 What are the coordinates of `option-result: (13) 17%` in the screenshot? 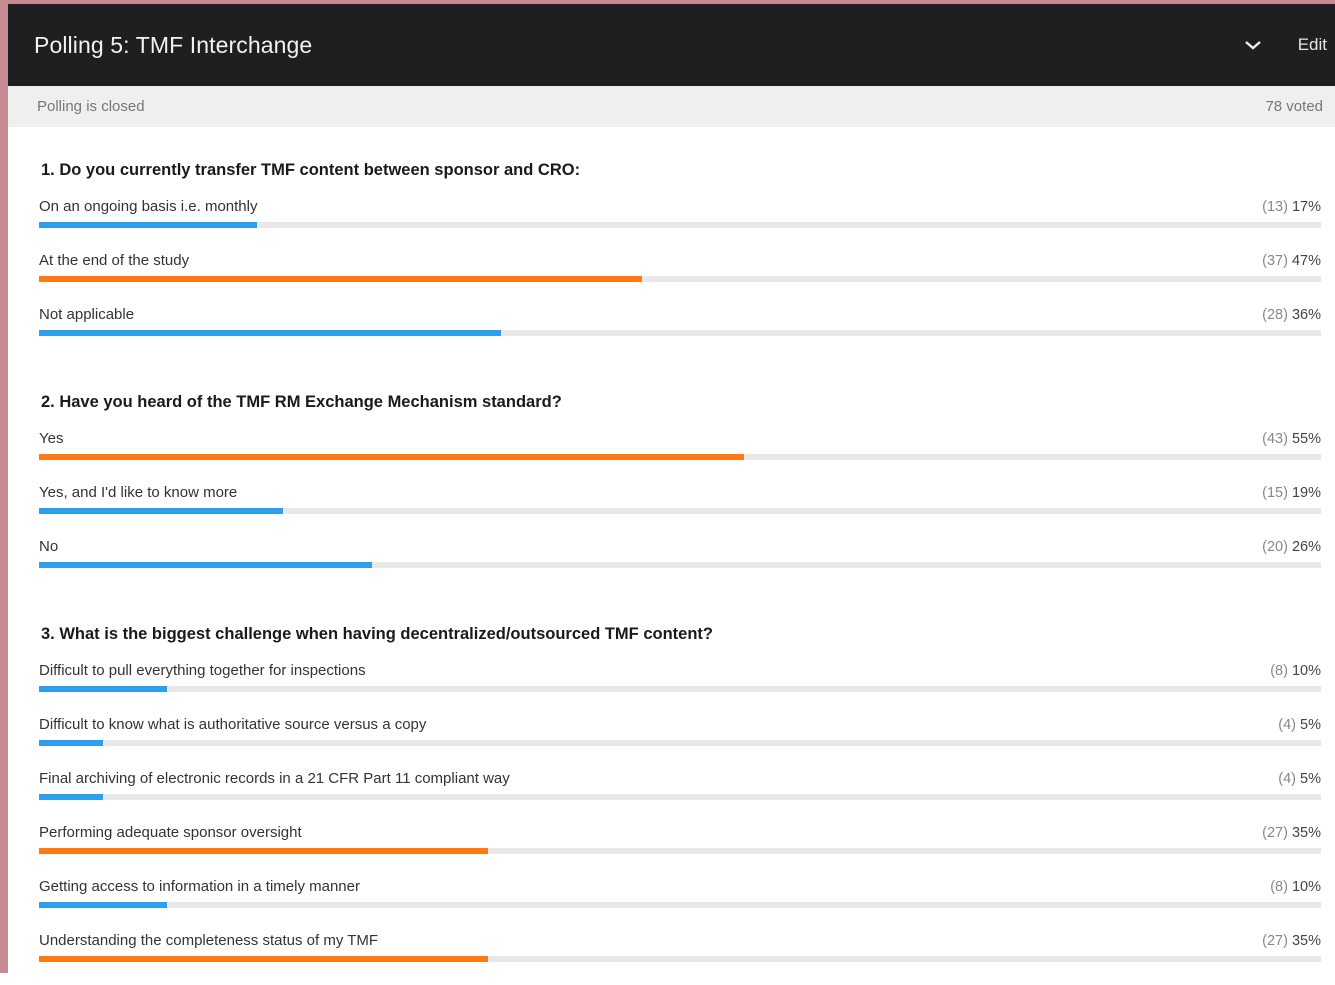 It's located at (1291, 207).